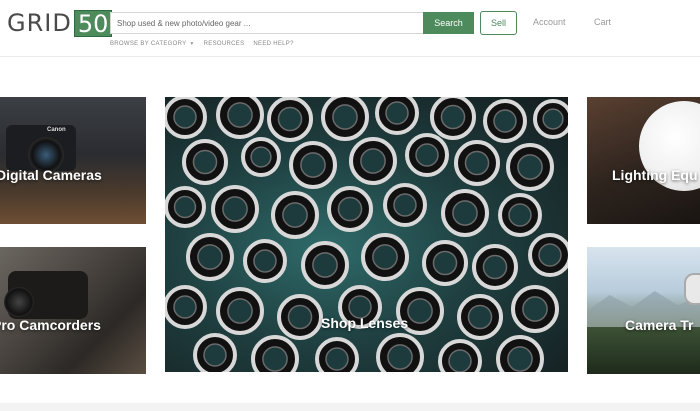 The height and width of the screenshot is (411, 700). I want to click on browse-by-category-label: BROWSE BY CATEGORY, so click(148, 44).